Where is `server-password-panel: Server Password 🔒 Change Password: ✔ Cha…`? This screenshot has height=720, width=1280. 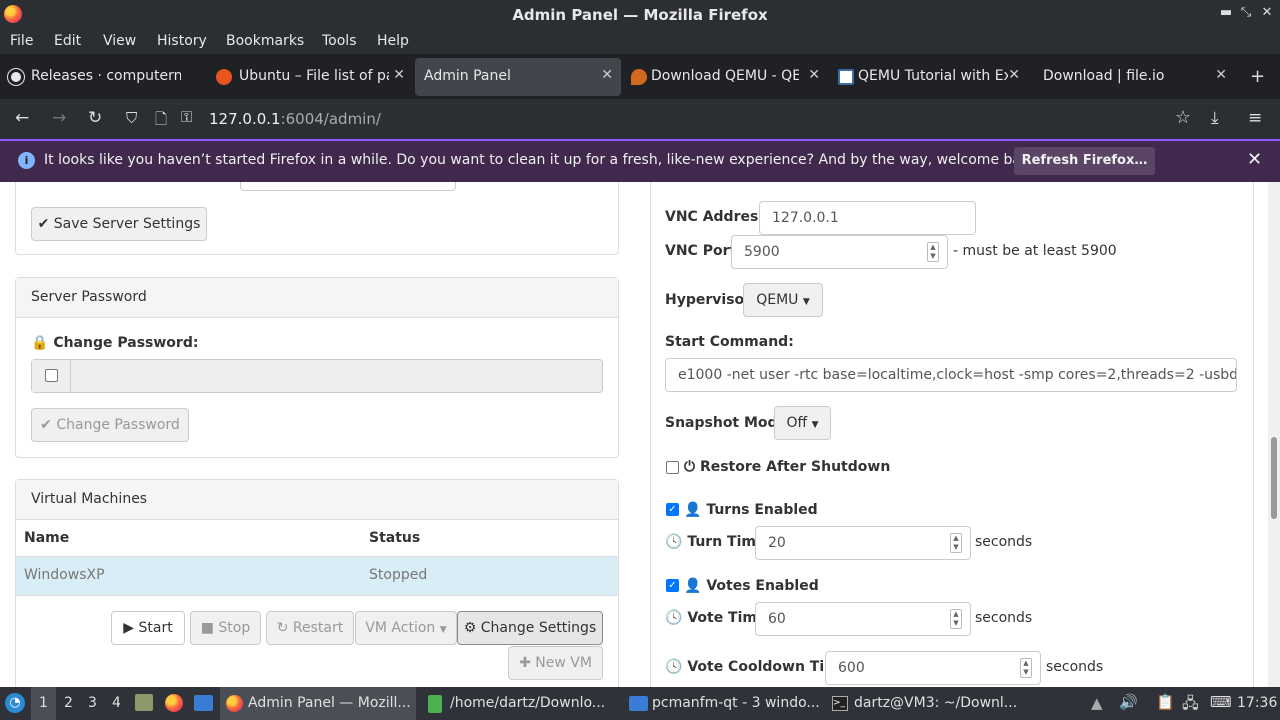 server-password-panel: Server Password 🔒 Change Password: ✔ Cha… is located at coordinates (317, 367).